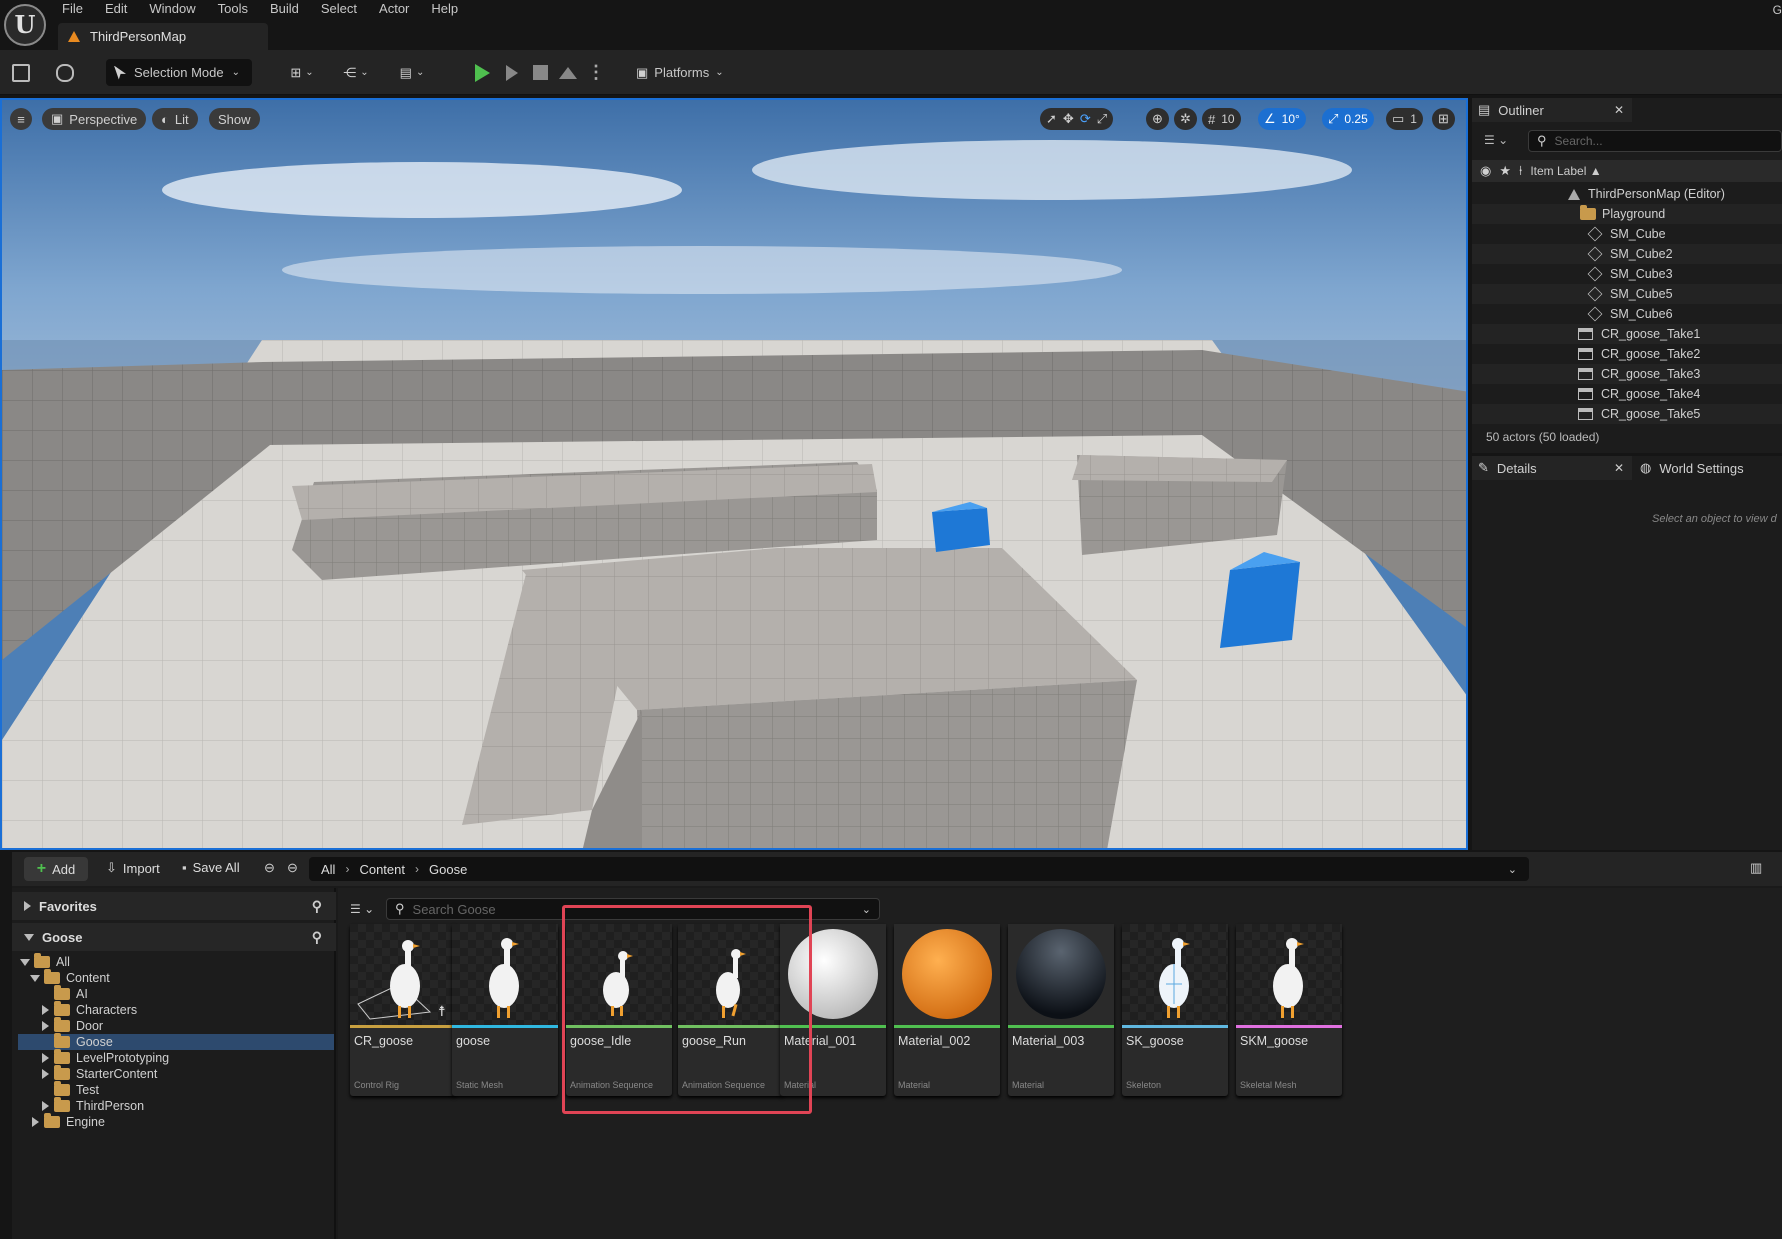  What do you see at coordinates (1627, 254) in the screenshot?
I see `outliner-row: SM_Cube2` at bounding box center [1627, 254].